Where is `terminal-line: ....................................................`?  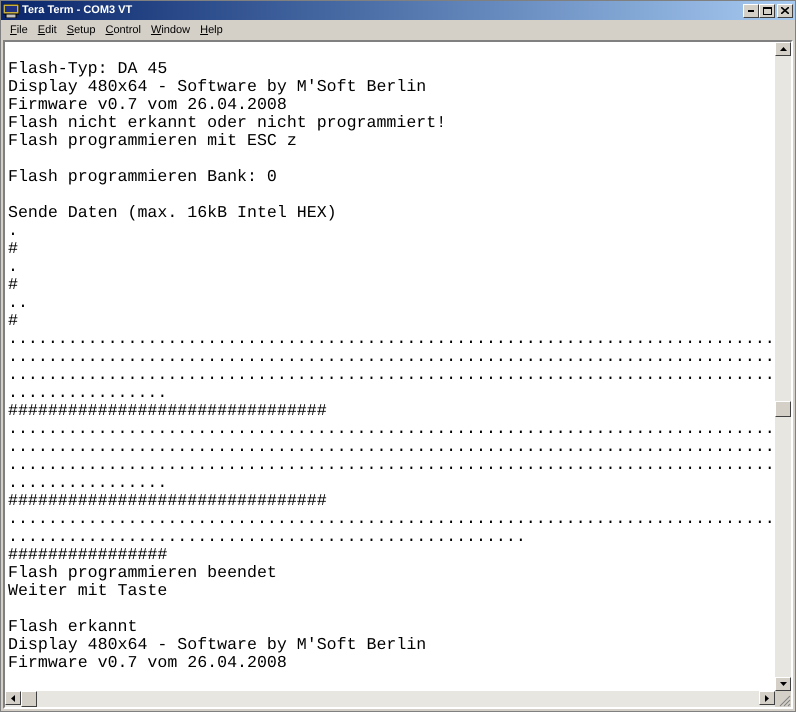 terminal-line: .................................................... is located at coordinates (267, 537).